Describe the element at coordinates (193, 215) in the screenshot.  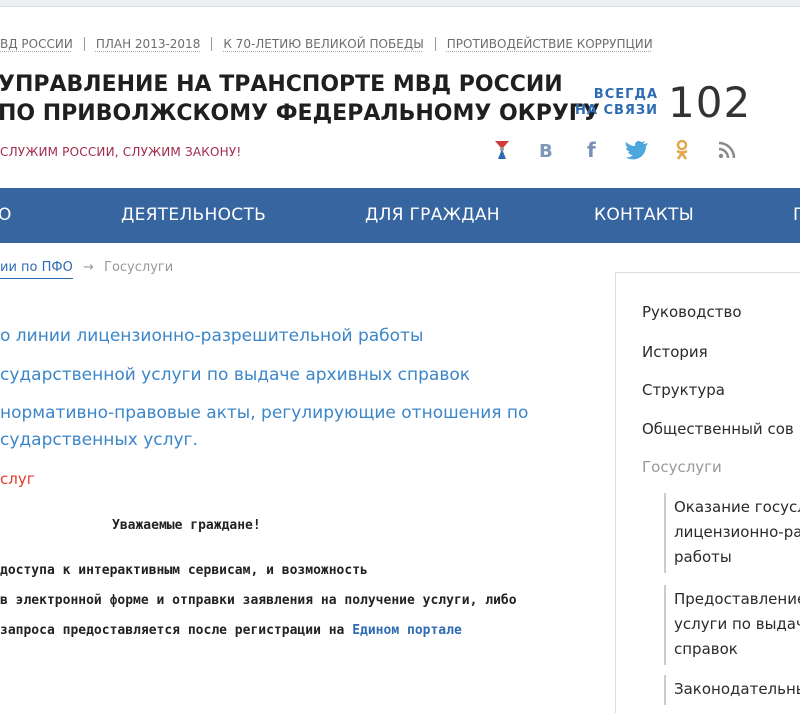
I see `nav-item-activity: ДЕЯТЕЛЬНОСТЬ` at that location.